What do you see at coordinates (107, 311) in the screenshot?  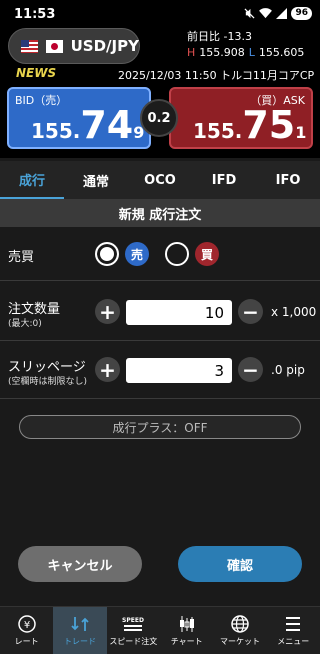 I see `quantity-plus-button: +` at bounding box center [107, 311].